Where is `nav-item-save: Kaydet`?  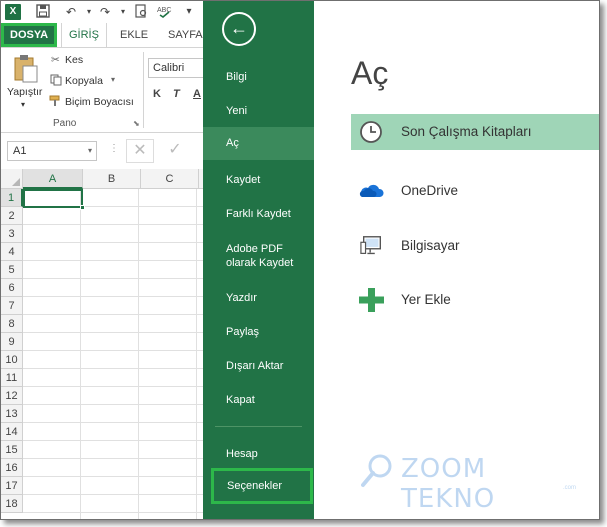
nav-item-save: Kaydet is located at coordinates (258, 180).